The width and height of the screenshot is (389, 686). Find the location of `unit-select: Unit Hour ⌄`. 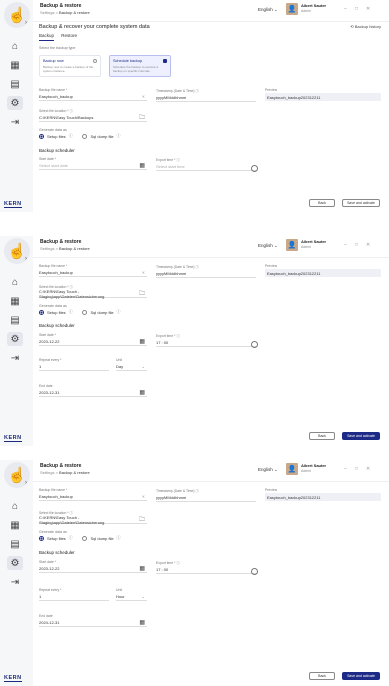

unit-select: Unit Hour ⌄ is located at coordinates (131, 594).